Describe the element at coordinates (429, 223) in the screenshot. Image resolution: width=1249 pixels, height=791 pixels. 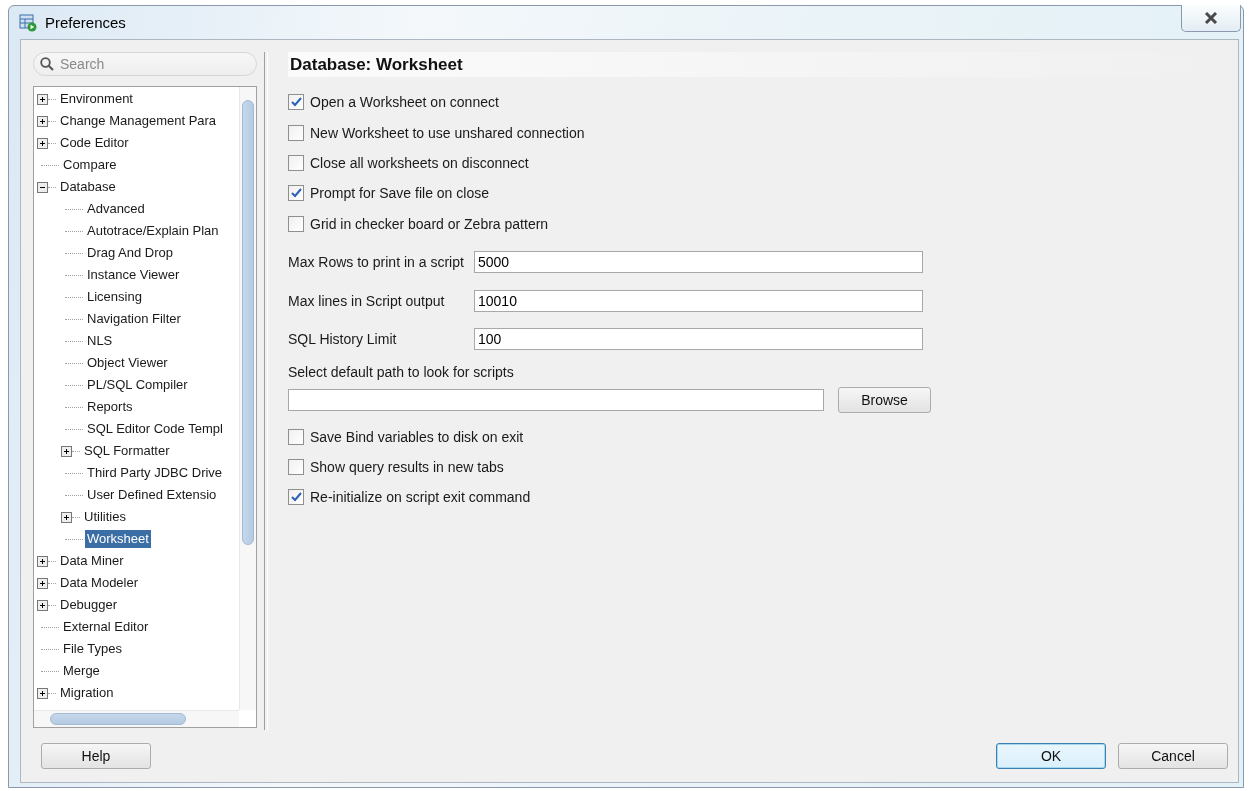
I see `checkbox-label: Grid in checker board or Zebra pattern` at that location.